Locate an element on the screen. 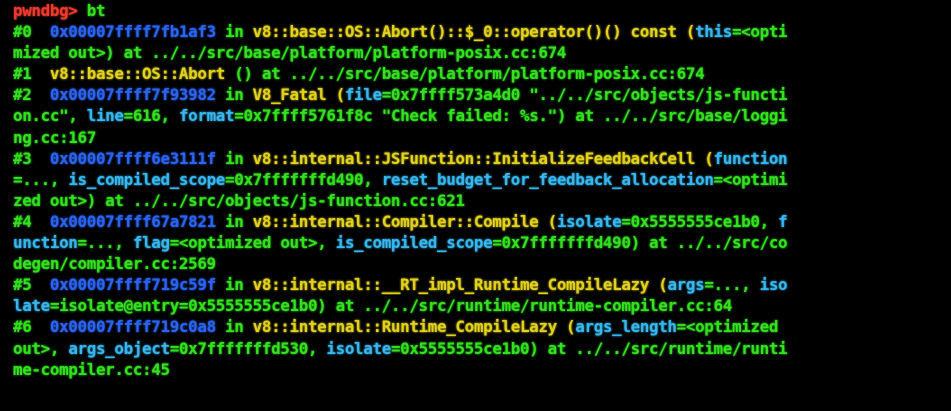 This screenshot has width=951, height=411. argument-name: format is located at coordinates (206, 116).